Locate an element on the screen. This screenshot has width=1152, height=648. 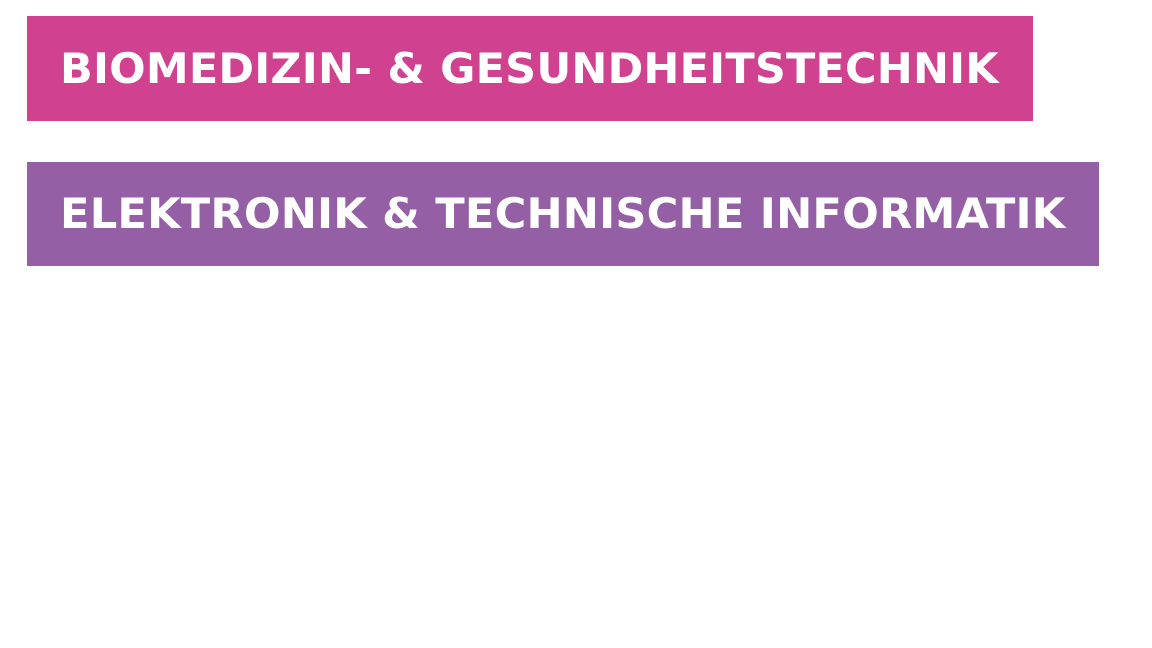
biomedizin-gesundheitstechnik-label: BIOMEDIZIN- & GESUNDHEITSTECHNIK is located at coordinates (529, 68).